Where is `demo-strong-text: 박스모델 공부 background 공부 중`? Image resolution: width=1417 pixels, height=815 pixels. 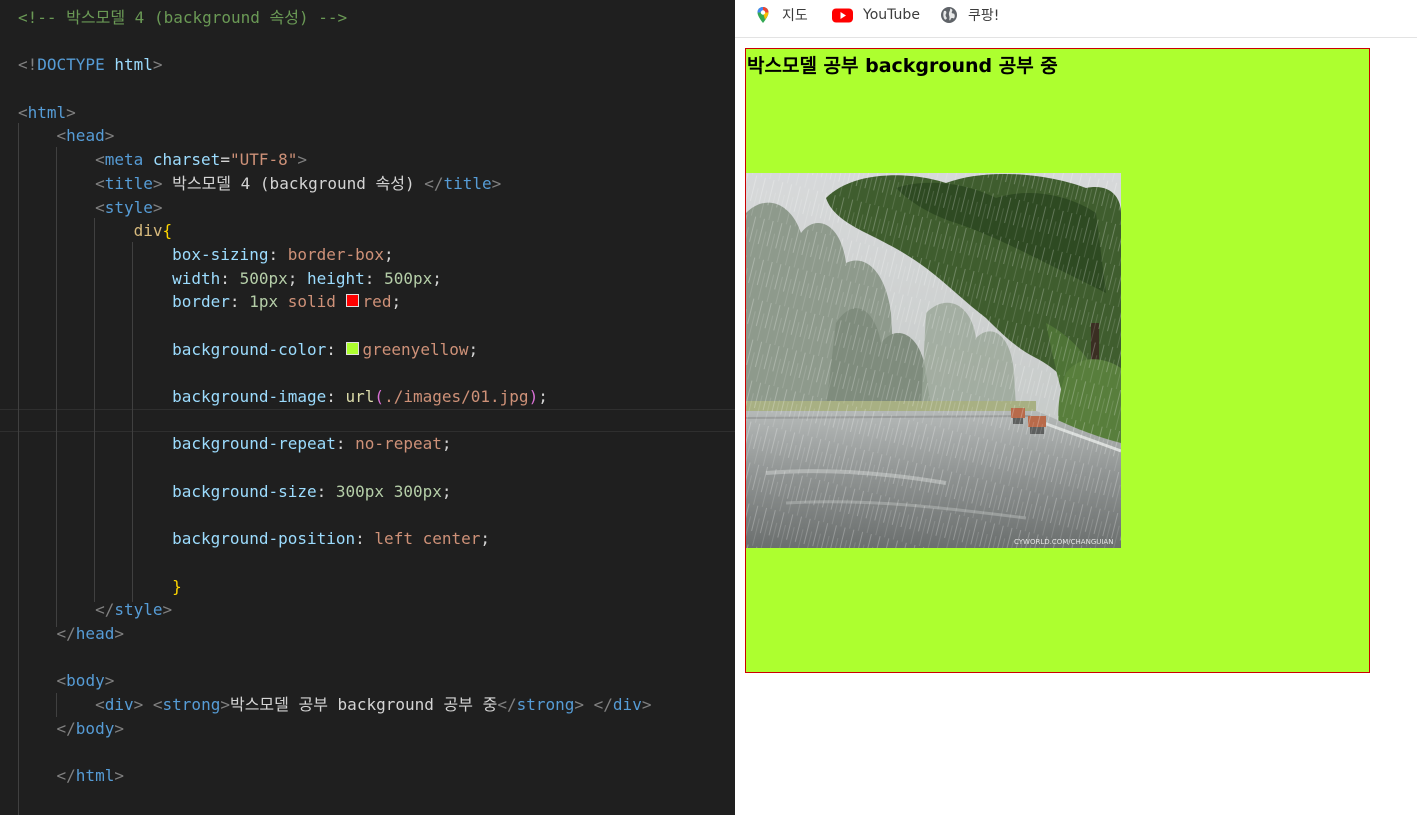 demo-strong-text: 박스모델 공부 background 공부 중 is located at coordinates (902, 66).